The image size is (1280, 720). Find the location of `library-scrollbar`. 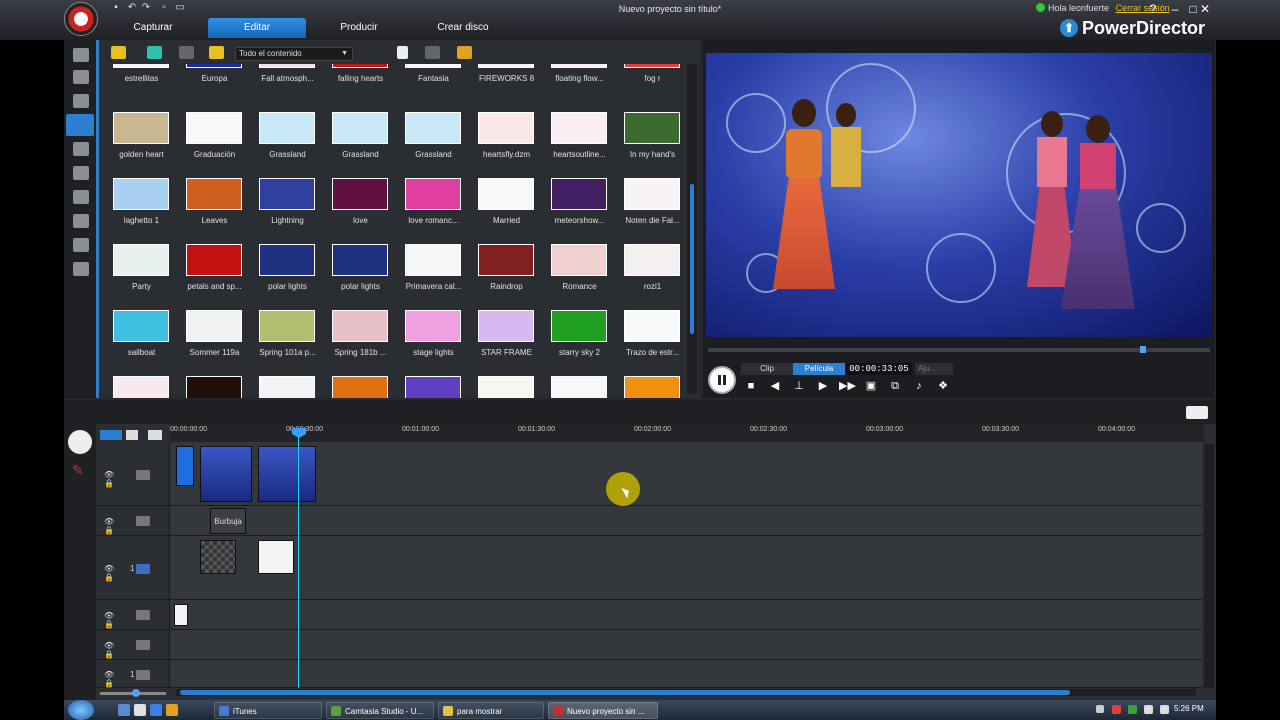

library-scrollbar is located at coordinates (692, 229).